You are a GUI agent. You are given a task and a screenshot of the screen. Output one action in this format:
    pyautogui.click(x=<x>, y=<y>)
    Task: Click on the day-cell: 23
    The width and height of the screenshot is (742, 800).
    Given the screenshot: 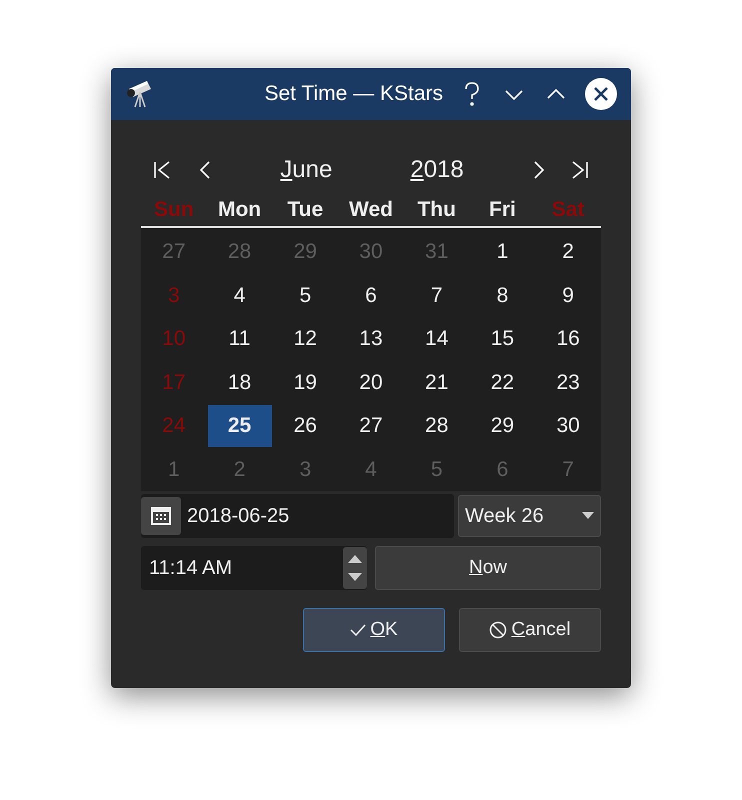 What is the action you would take?
    pyautogui.click(x=568, y=382)
    